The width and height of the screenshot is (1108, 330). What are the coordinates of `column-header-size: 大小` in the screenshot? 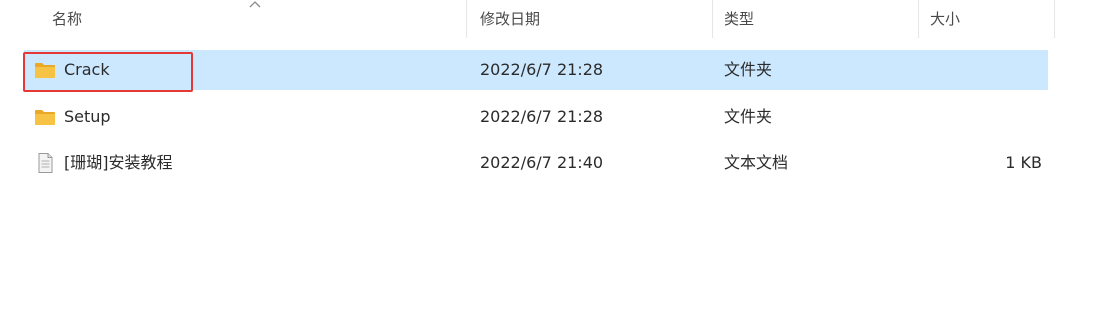 It's located at (945, 20).